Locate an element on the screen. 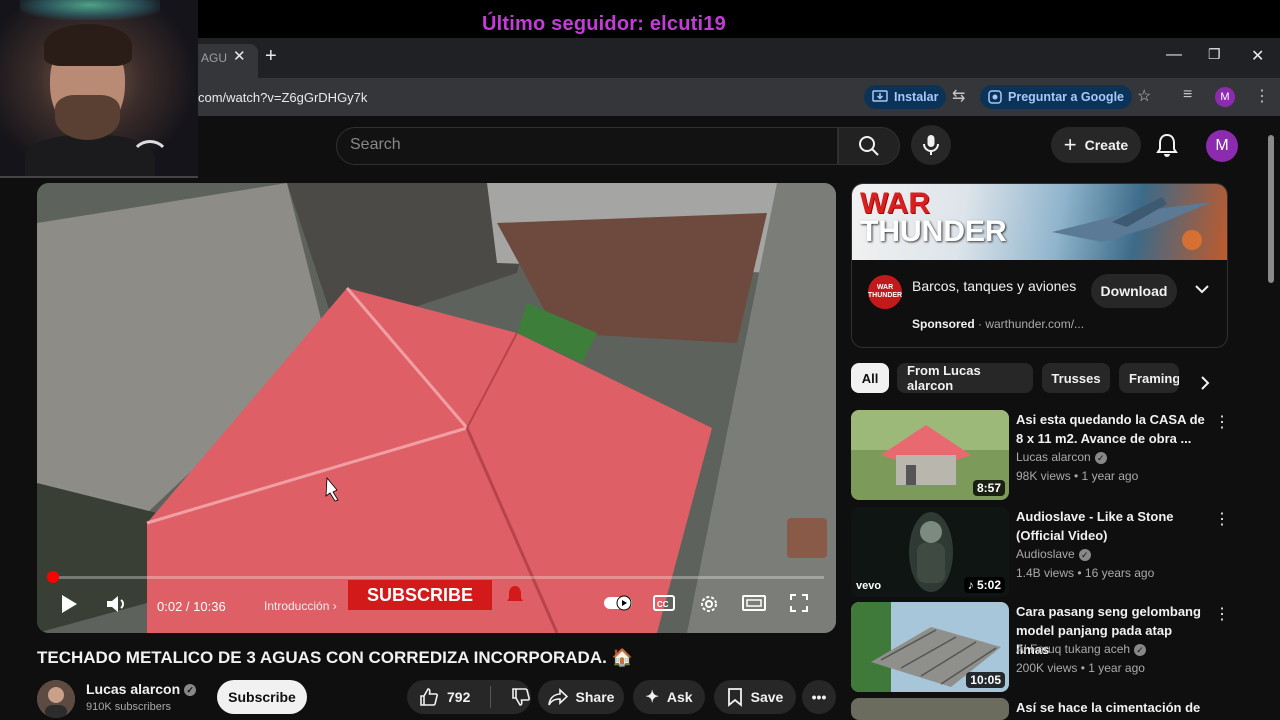  search-icon is located at coordinates (869, 146).